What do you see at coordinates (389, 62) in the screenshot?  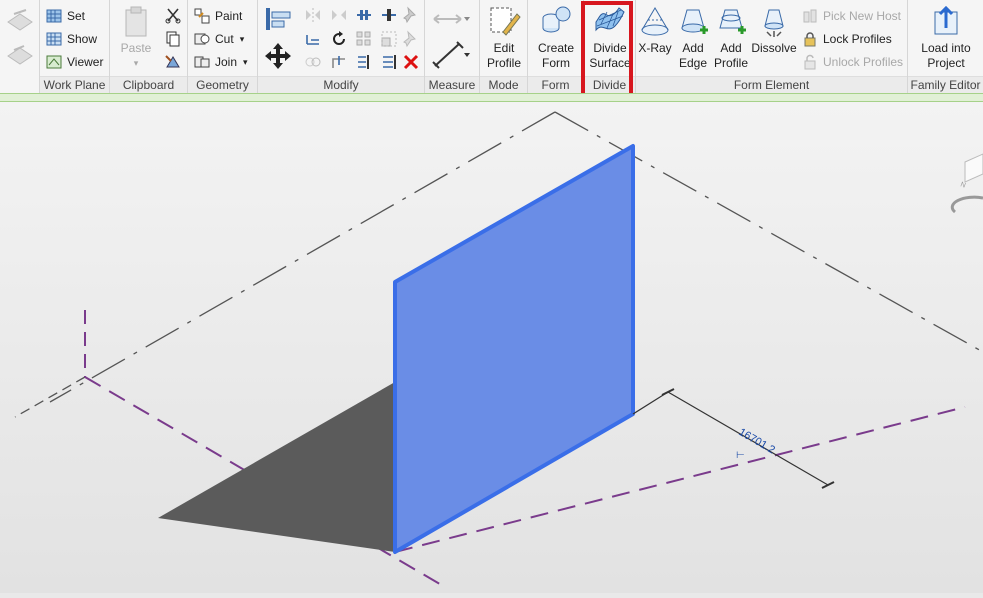 I see `extend-icon` at bounding box center [389, 62].